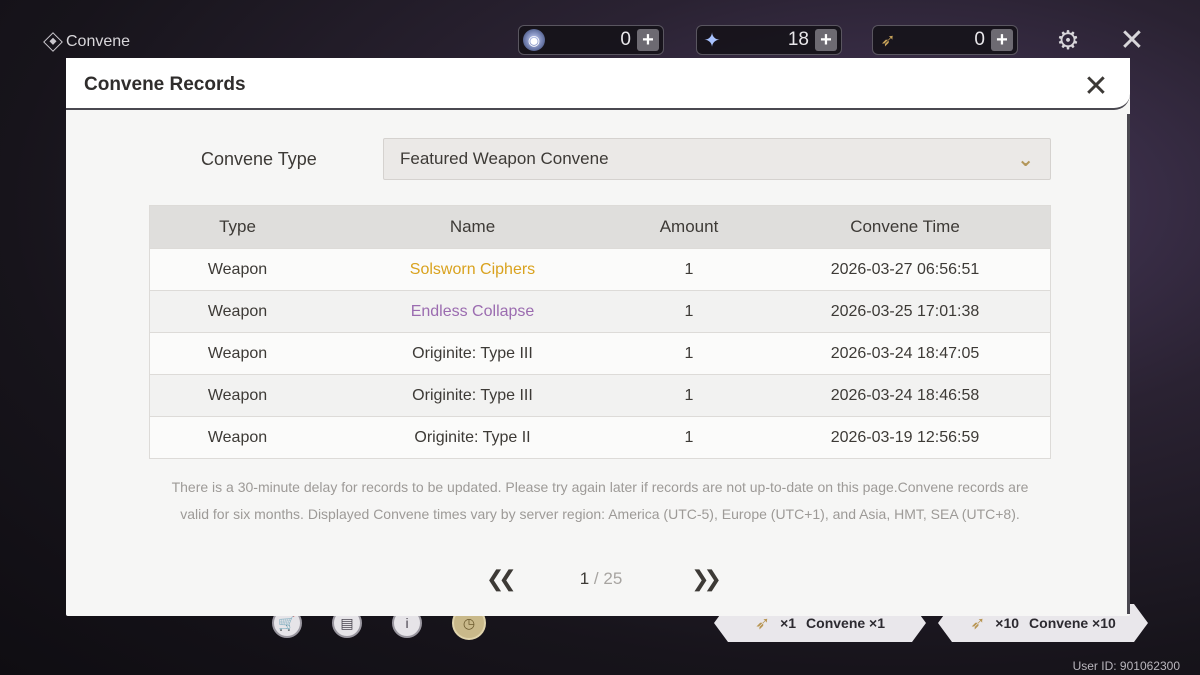  I want to click on pull-one-count: ×1, so click(788, 623).